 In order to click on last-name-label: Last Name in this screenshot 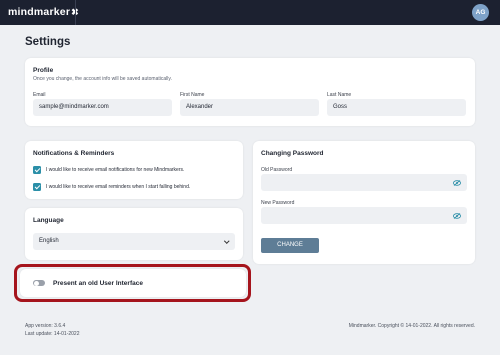, I will do `click(339, 95)`.